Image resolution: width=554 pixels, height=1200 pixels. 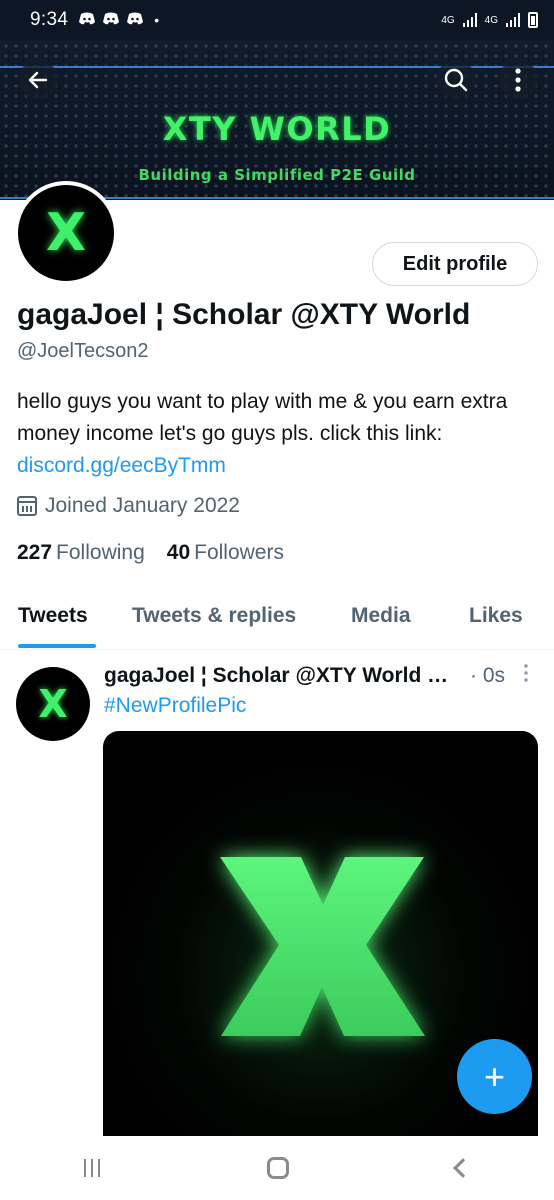 I want to click on status-time: 9:34, so click(x=49, y=19).